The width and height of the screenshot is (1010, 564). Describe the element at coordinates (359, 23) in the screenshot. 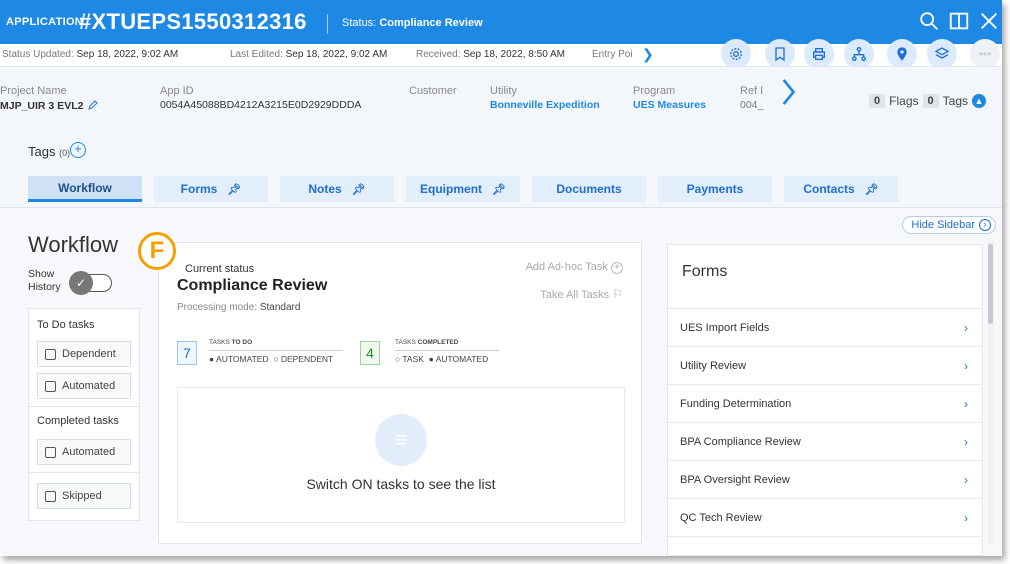

I see `status-label: Status:` at that location.